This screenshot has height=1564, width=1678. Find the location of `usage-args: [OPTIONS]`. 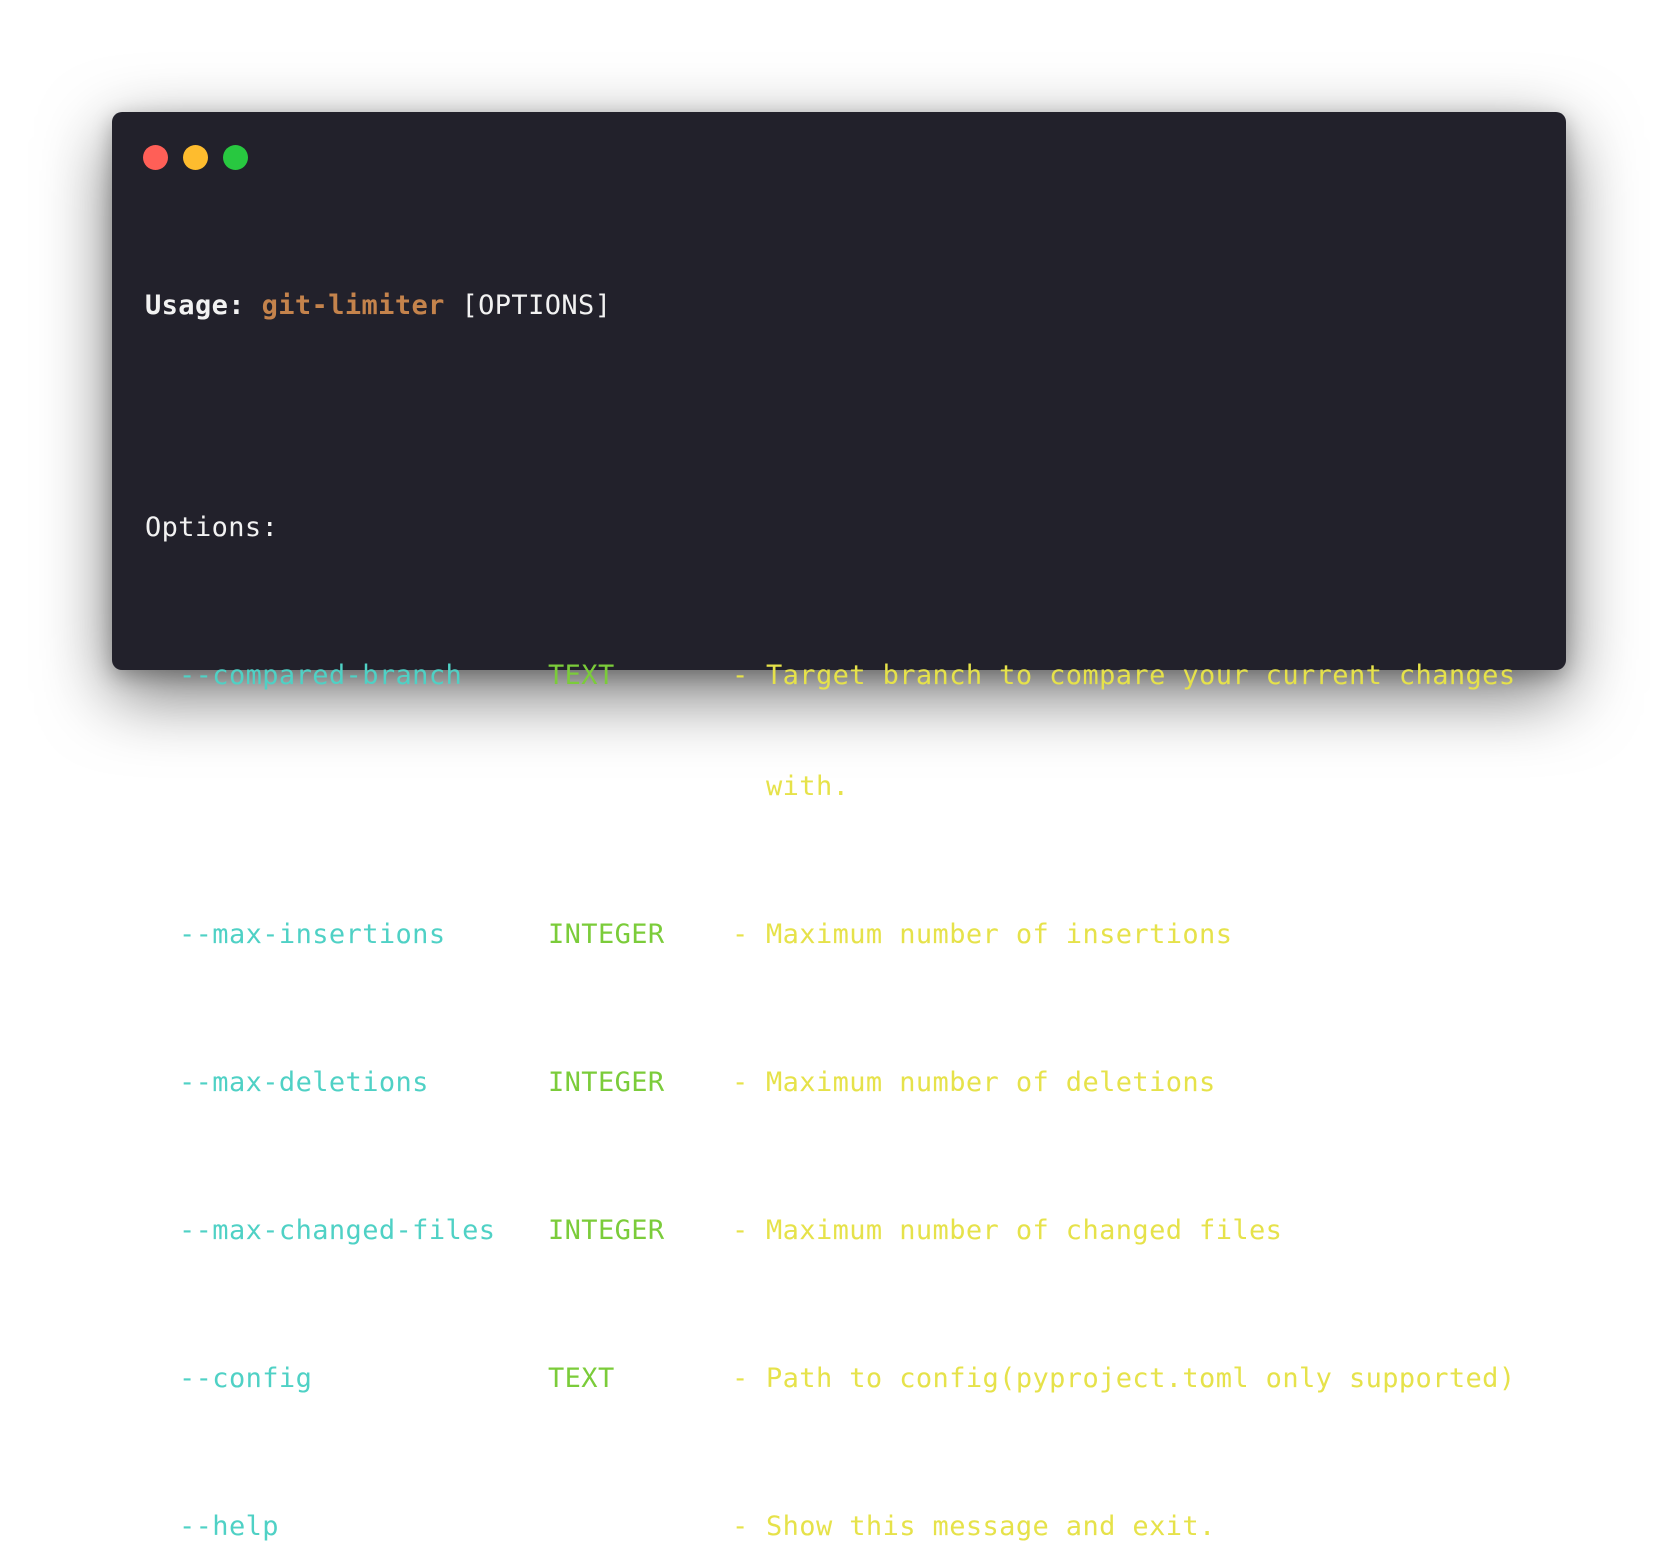

usage-args: [OPTIONS] is located at coordinates (536, 305).